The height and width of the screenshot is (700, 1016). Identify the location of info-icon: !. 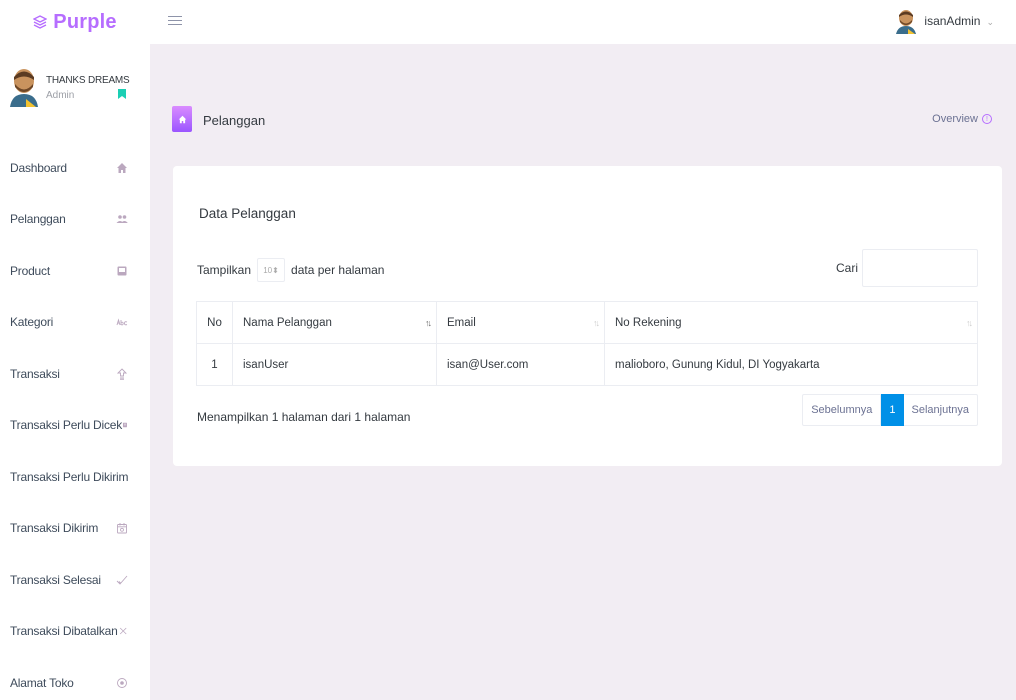
(987, 119).